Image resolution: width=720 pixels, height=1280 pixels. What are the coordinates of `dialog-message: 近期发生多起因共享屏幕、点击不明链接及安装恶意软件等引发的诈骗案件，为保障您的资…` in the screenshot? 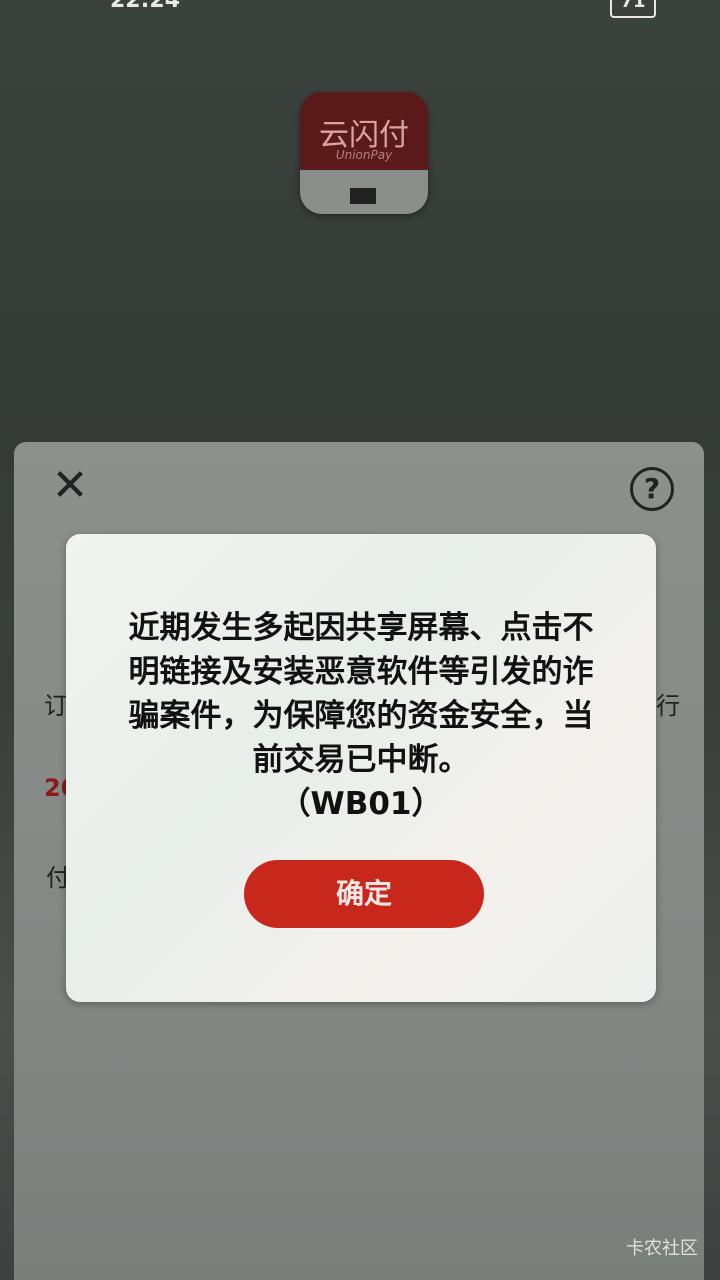 It's located at (361, 716).